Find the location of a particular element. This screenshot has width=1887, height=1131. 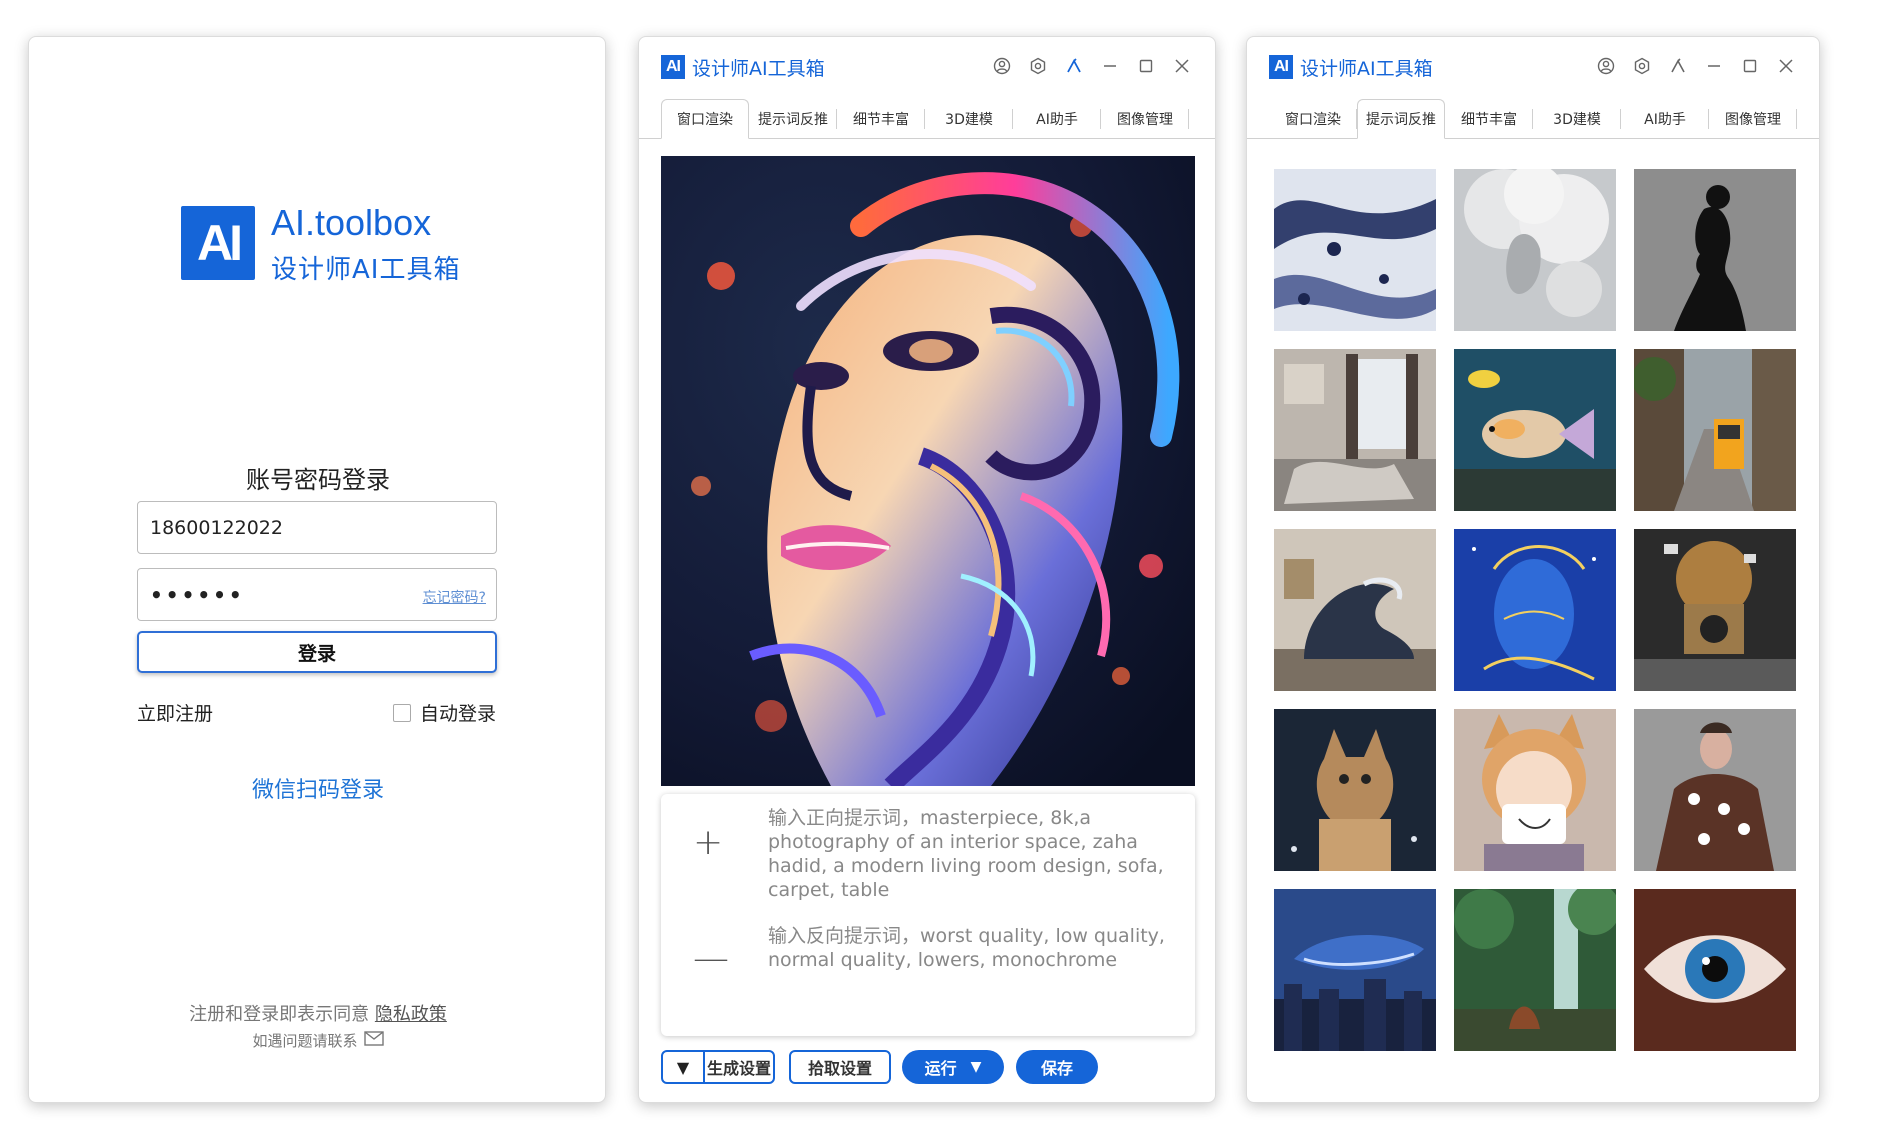

account-value: 18600122022 is located at coordinates (216, 527).